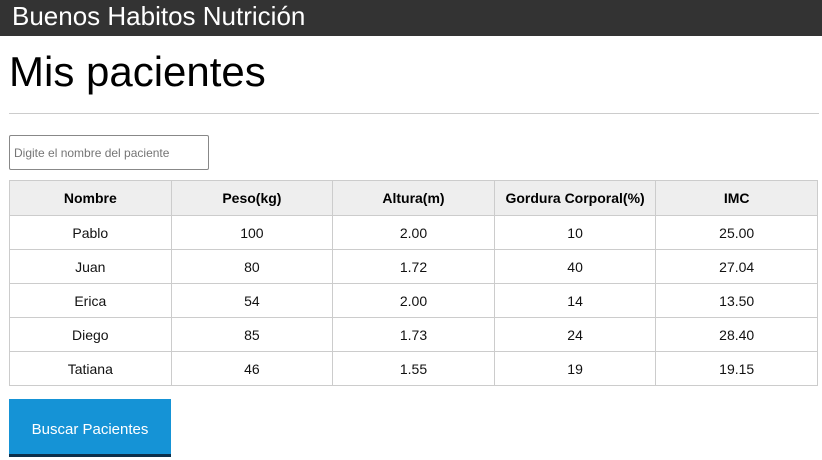 The height and width of the screenshot is (460, 822). What do you see at coordinates (411, 18) in the screenshot?
I see `top-header-bar: Buenos Habitos Nutrición` at bounding box center [411, 18].